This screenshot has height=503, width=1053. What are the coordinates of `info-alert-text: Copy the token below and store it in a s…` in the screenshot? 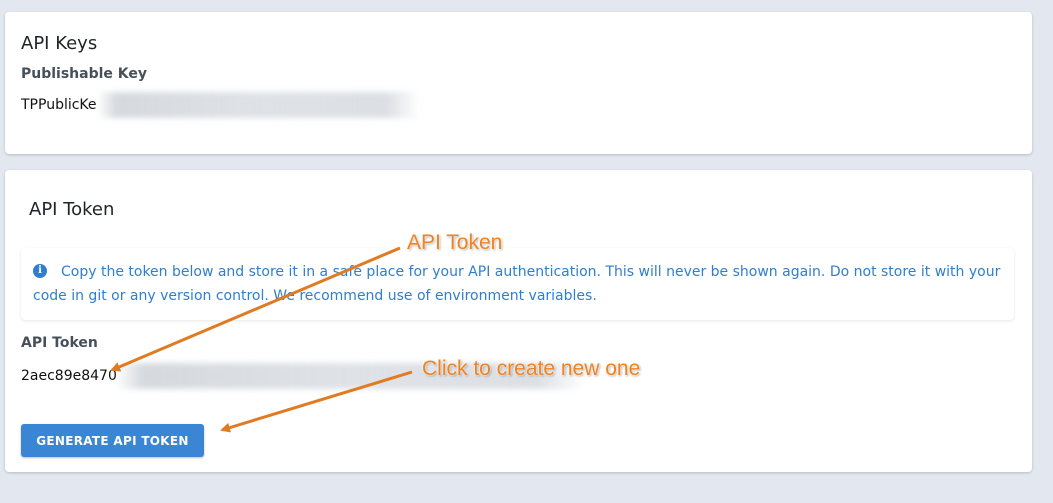 It's located at (517, 284).